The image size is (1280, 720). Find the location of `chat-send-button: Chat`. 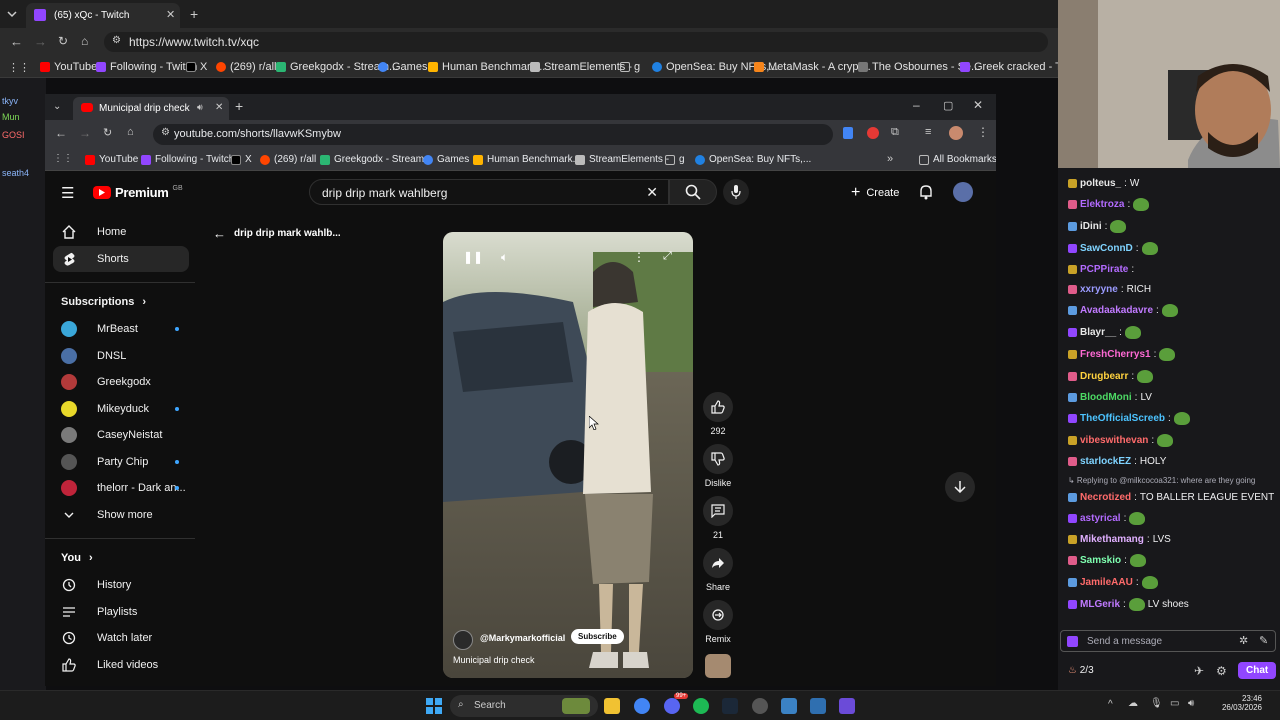

chat-send-button: Chat is located at coordinates (1257, 670).